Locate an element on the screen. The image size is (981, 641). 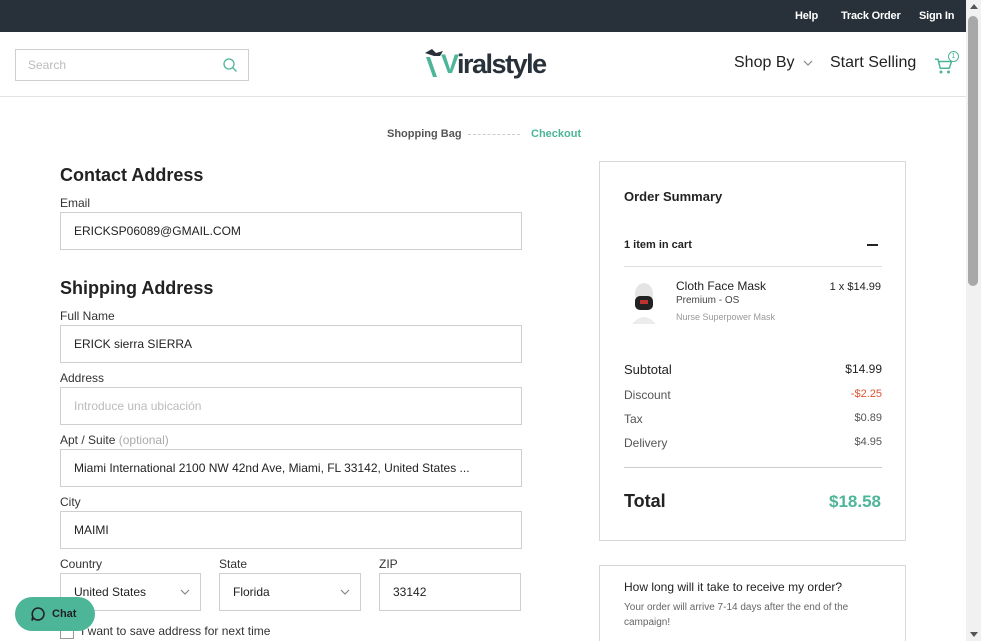
full-name-field is located at coordinates (291, 344).